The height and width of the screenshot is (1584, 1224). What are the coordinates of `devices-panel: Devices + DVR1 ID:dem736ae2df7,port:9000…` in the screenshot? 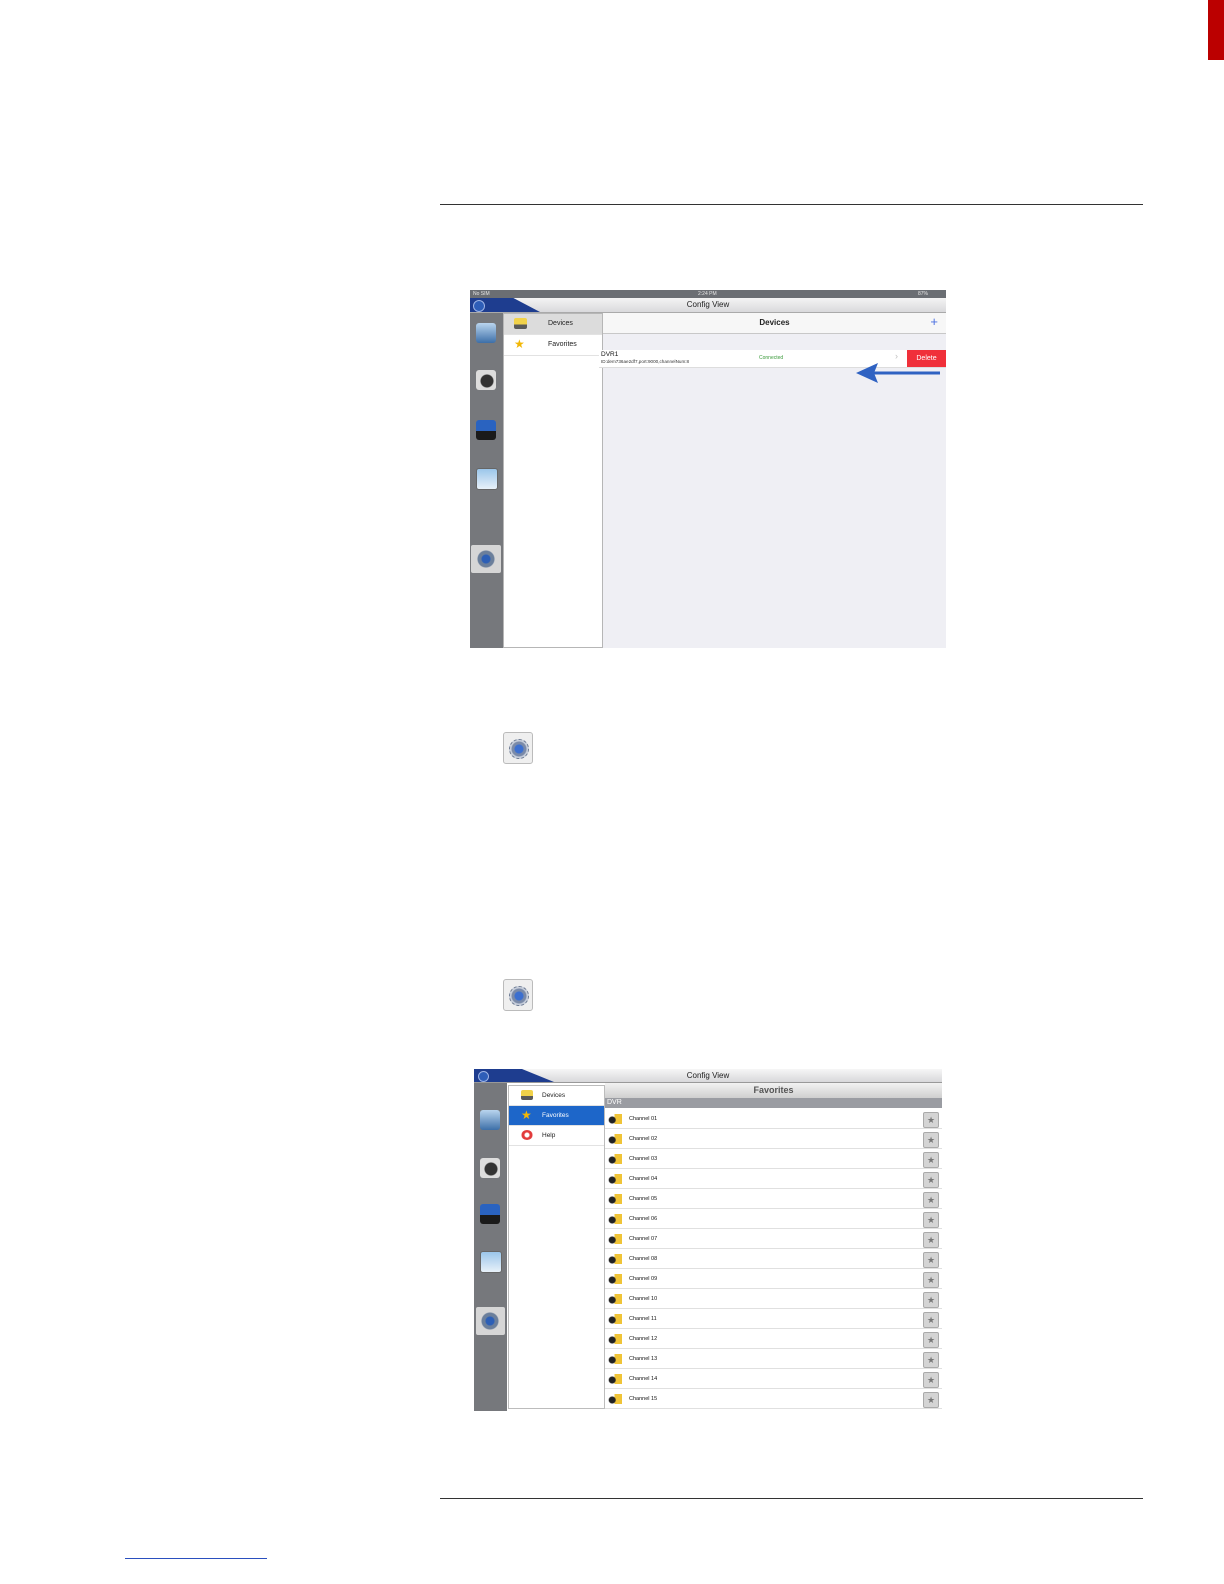 It's located at (772, 480).